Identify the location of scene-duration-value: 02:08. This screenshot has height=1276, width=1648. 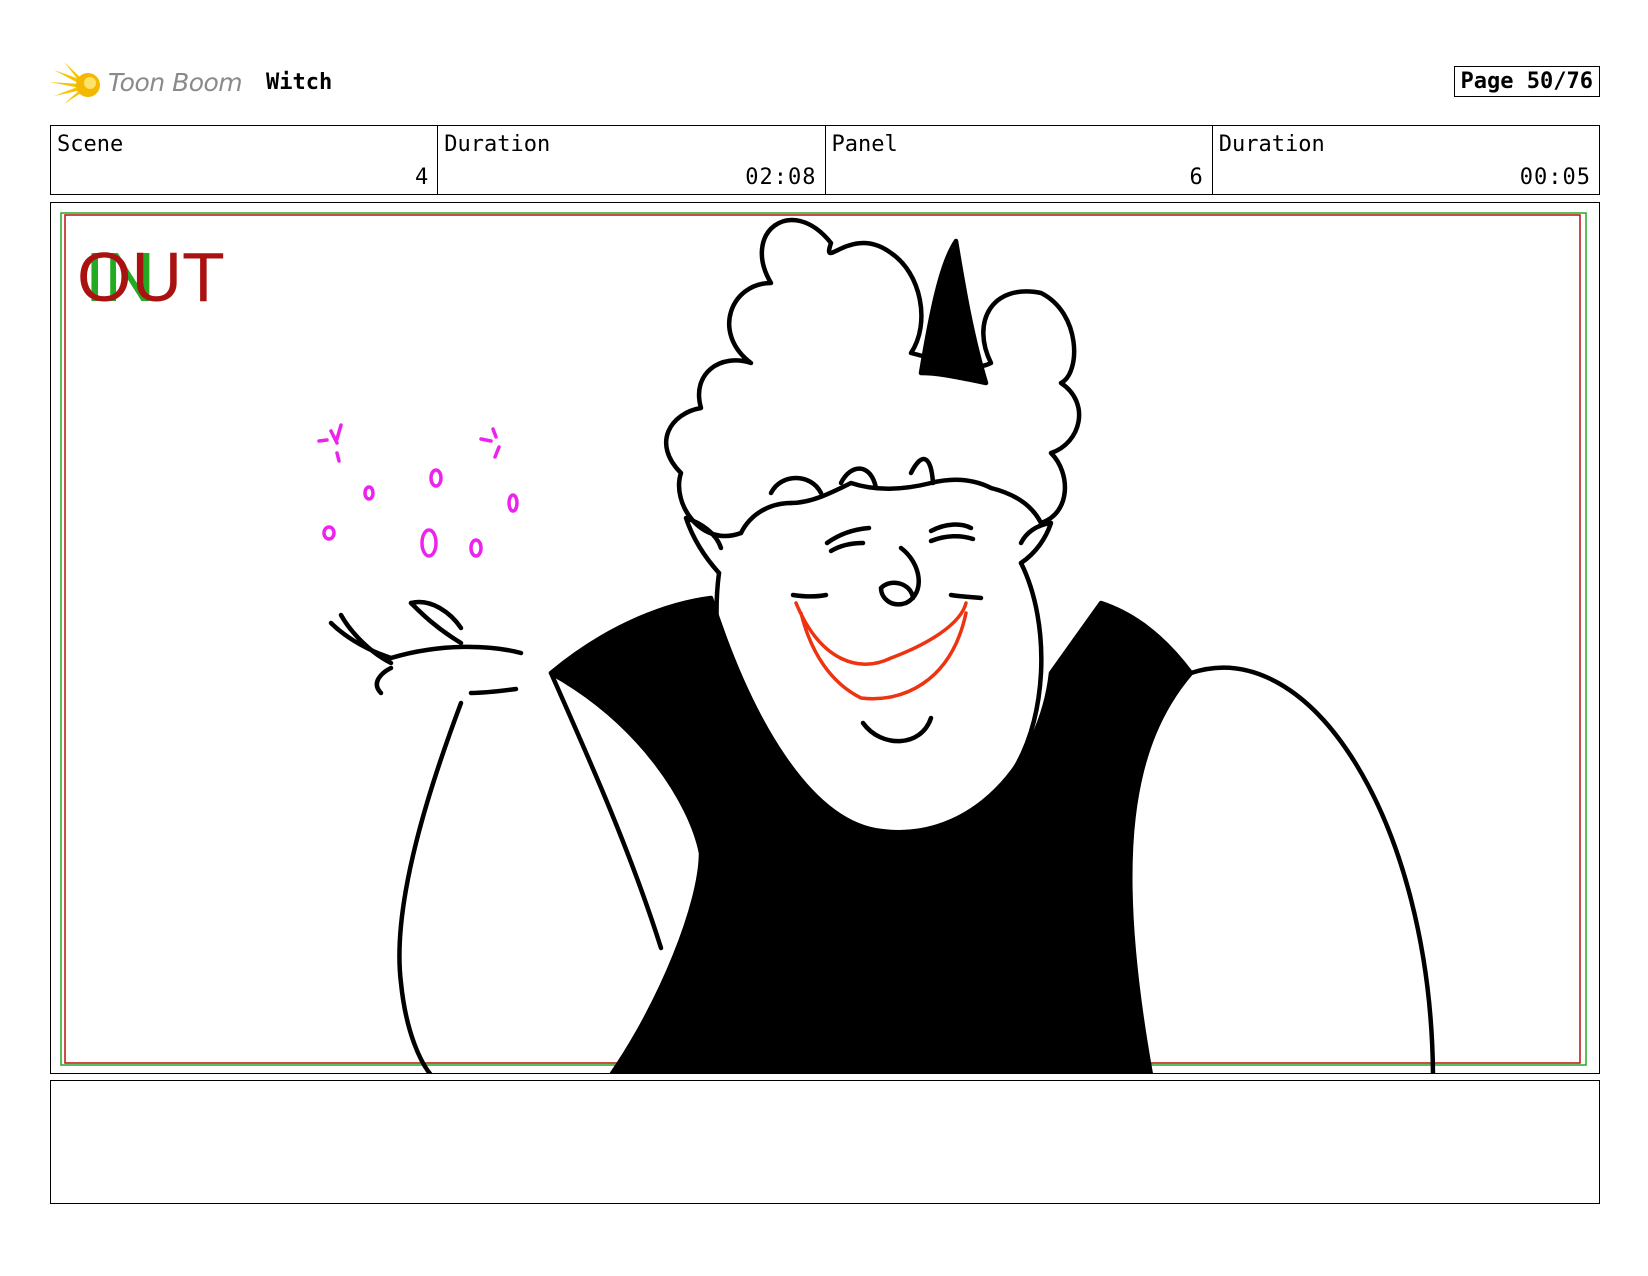
(781, 177).